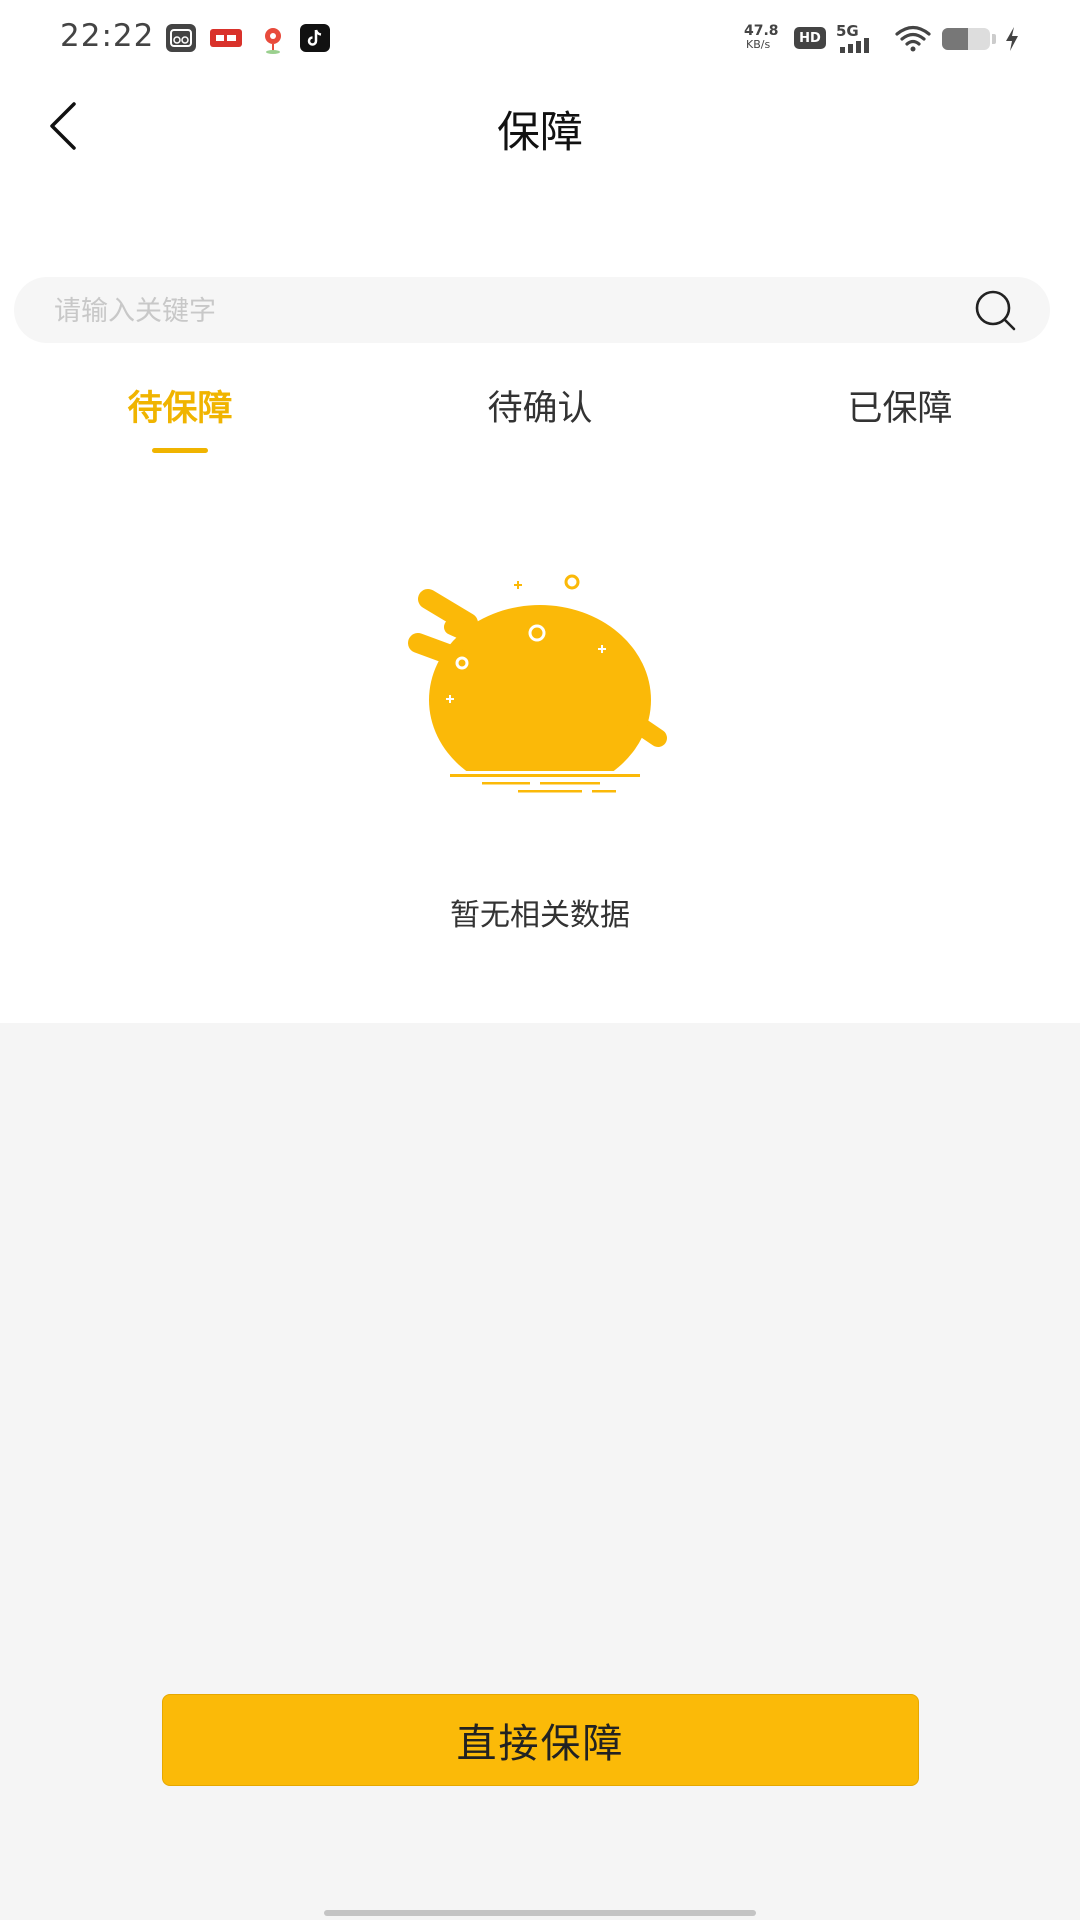 The width and height of the screenshot is (1080, 1920). What do you see at coordinates (994, 39) in the screenshot?
I see `battery-tip` at bounding box center [994, 39].